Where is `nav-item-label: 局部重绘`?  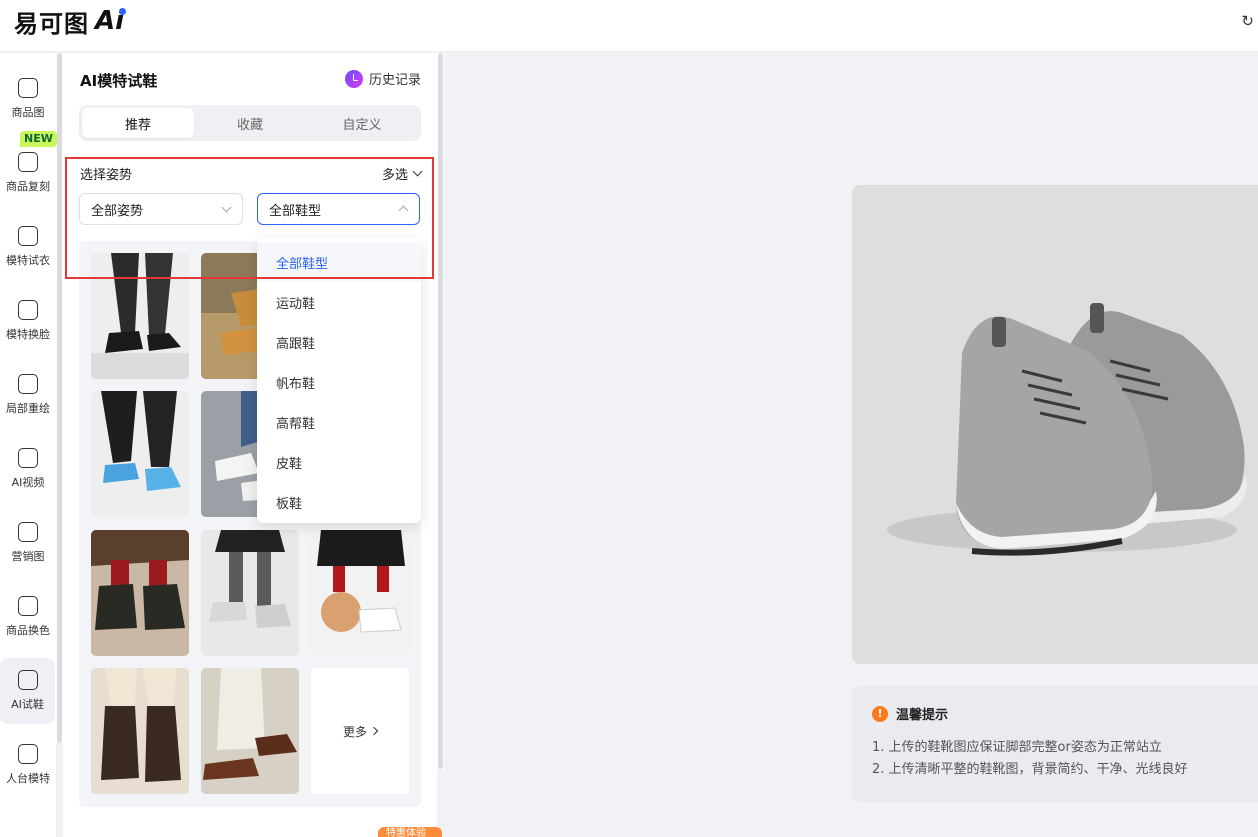 nav-item-label: 局部重绘 is located at coordinates (28, 408).